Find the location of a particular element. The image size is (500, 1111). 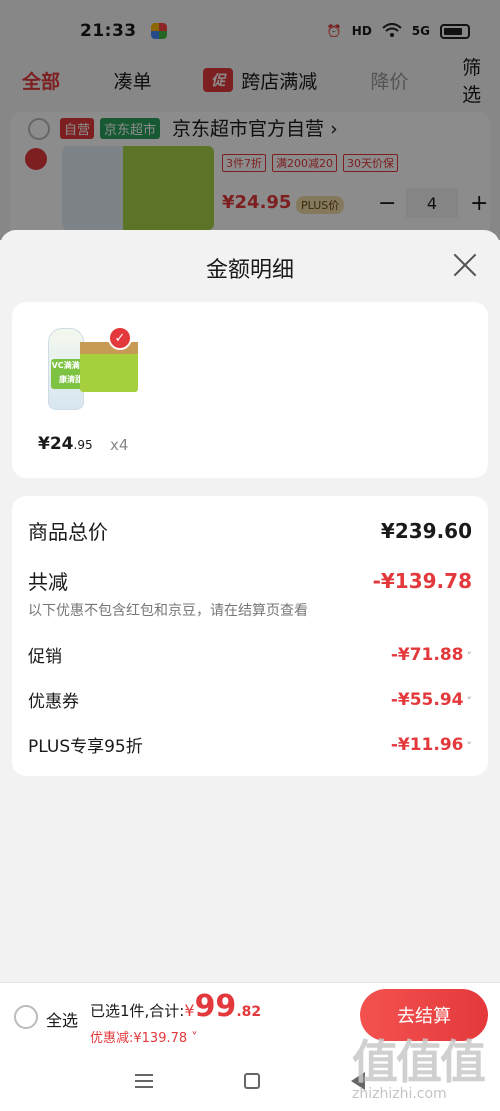

total-reduce-row: 共减 -¥139.78 is located at coordinates (250, 580).